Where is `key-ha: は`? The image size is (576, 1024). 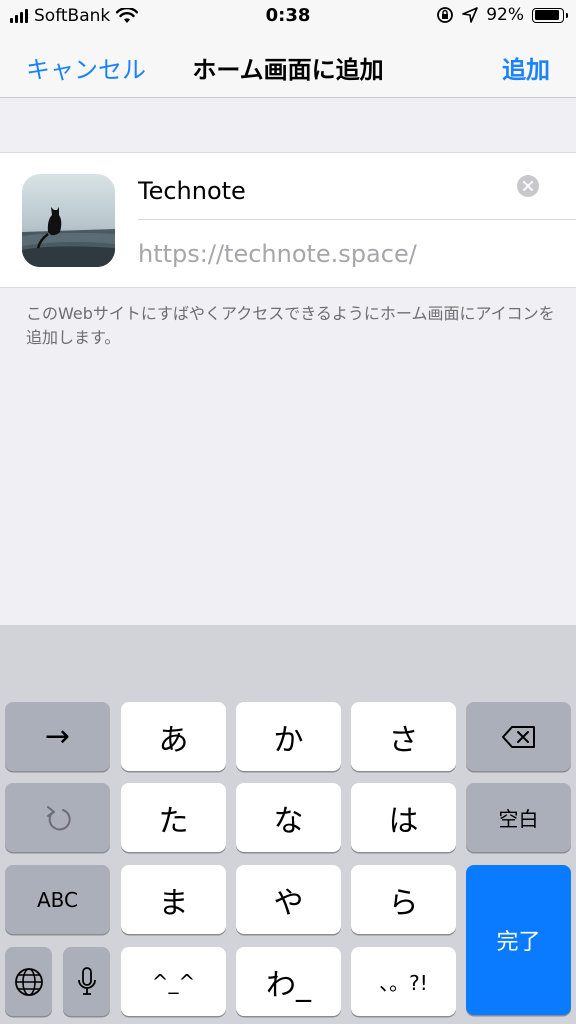 key-ha: は is located at coordinates (403, 817).